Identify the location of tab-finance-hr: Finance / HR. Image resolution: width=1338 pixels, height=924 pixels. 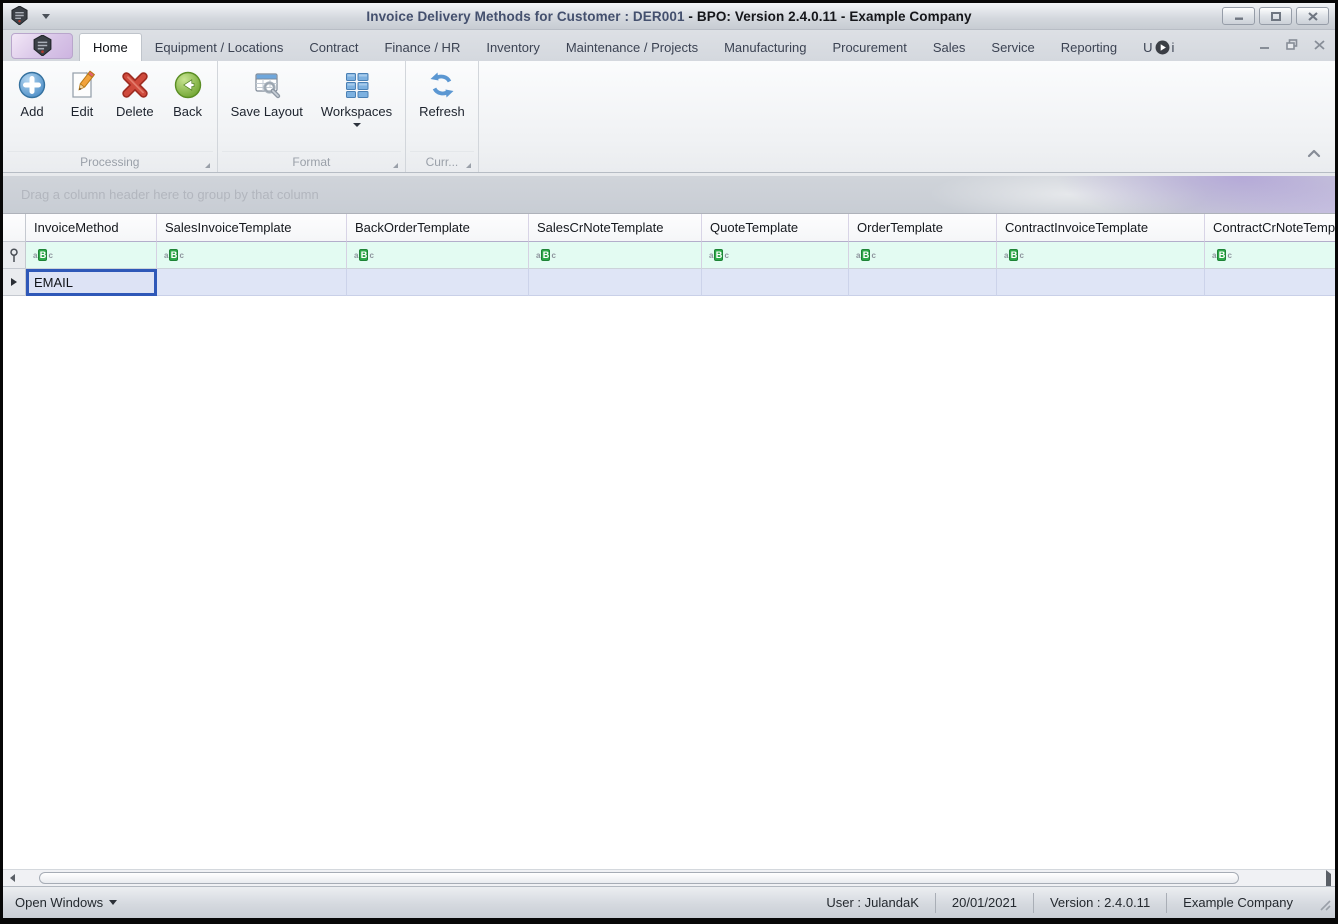
(422, 48).